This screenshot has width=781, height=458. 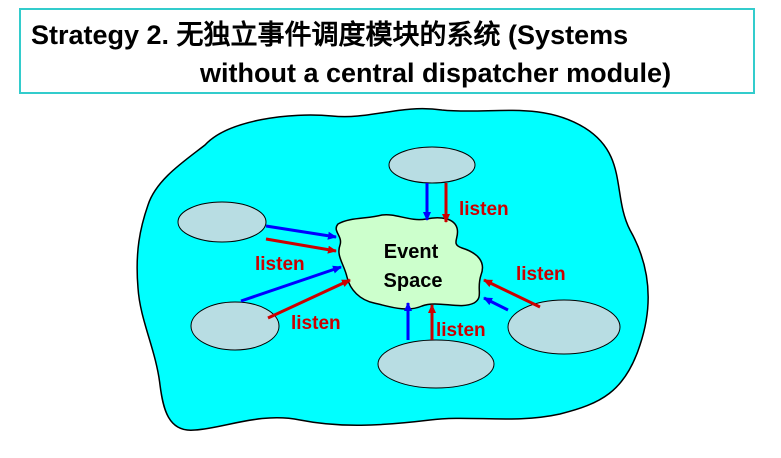 What do you see at coordinates (541, 274) in the screenshot?
I see `listen-label-right: listen` at bounding box center [541, 274].